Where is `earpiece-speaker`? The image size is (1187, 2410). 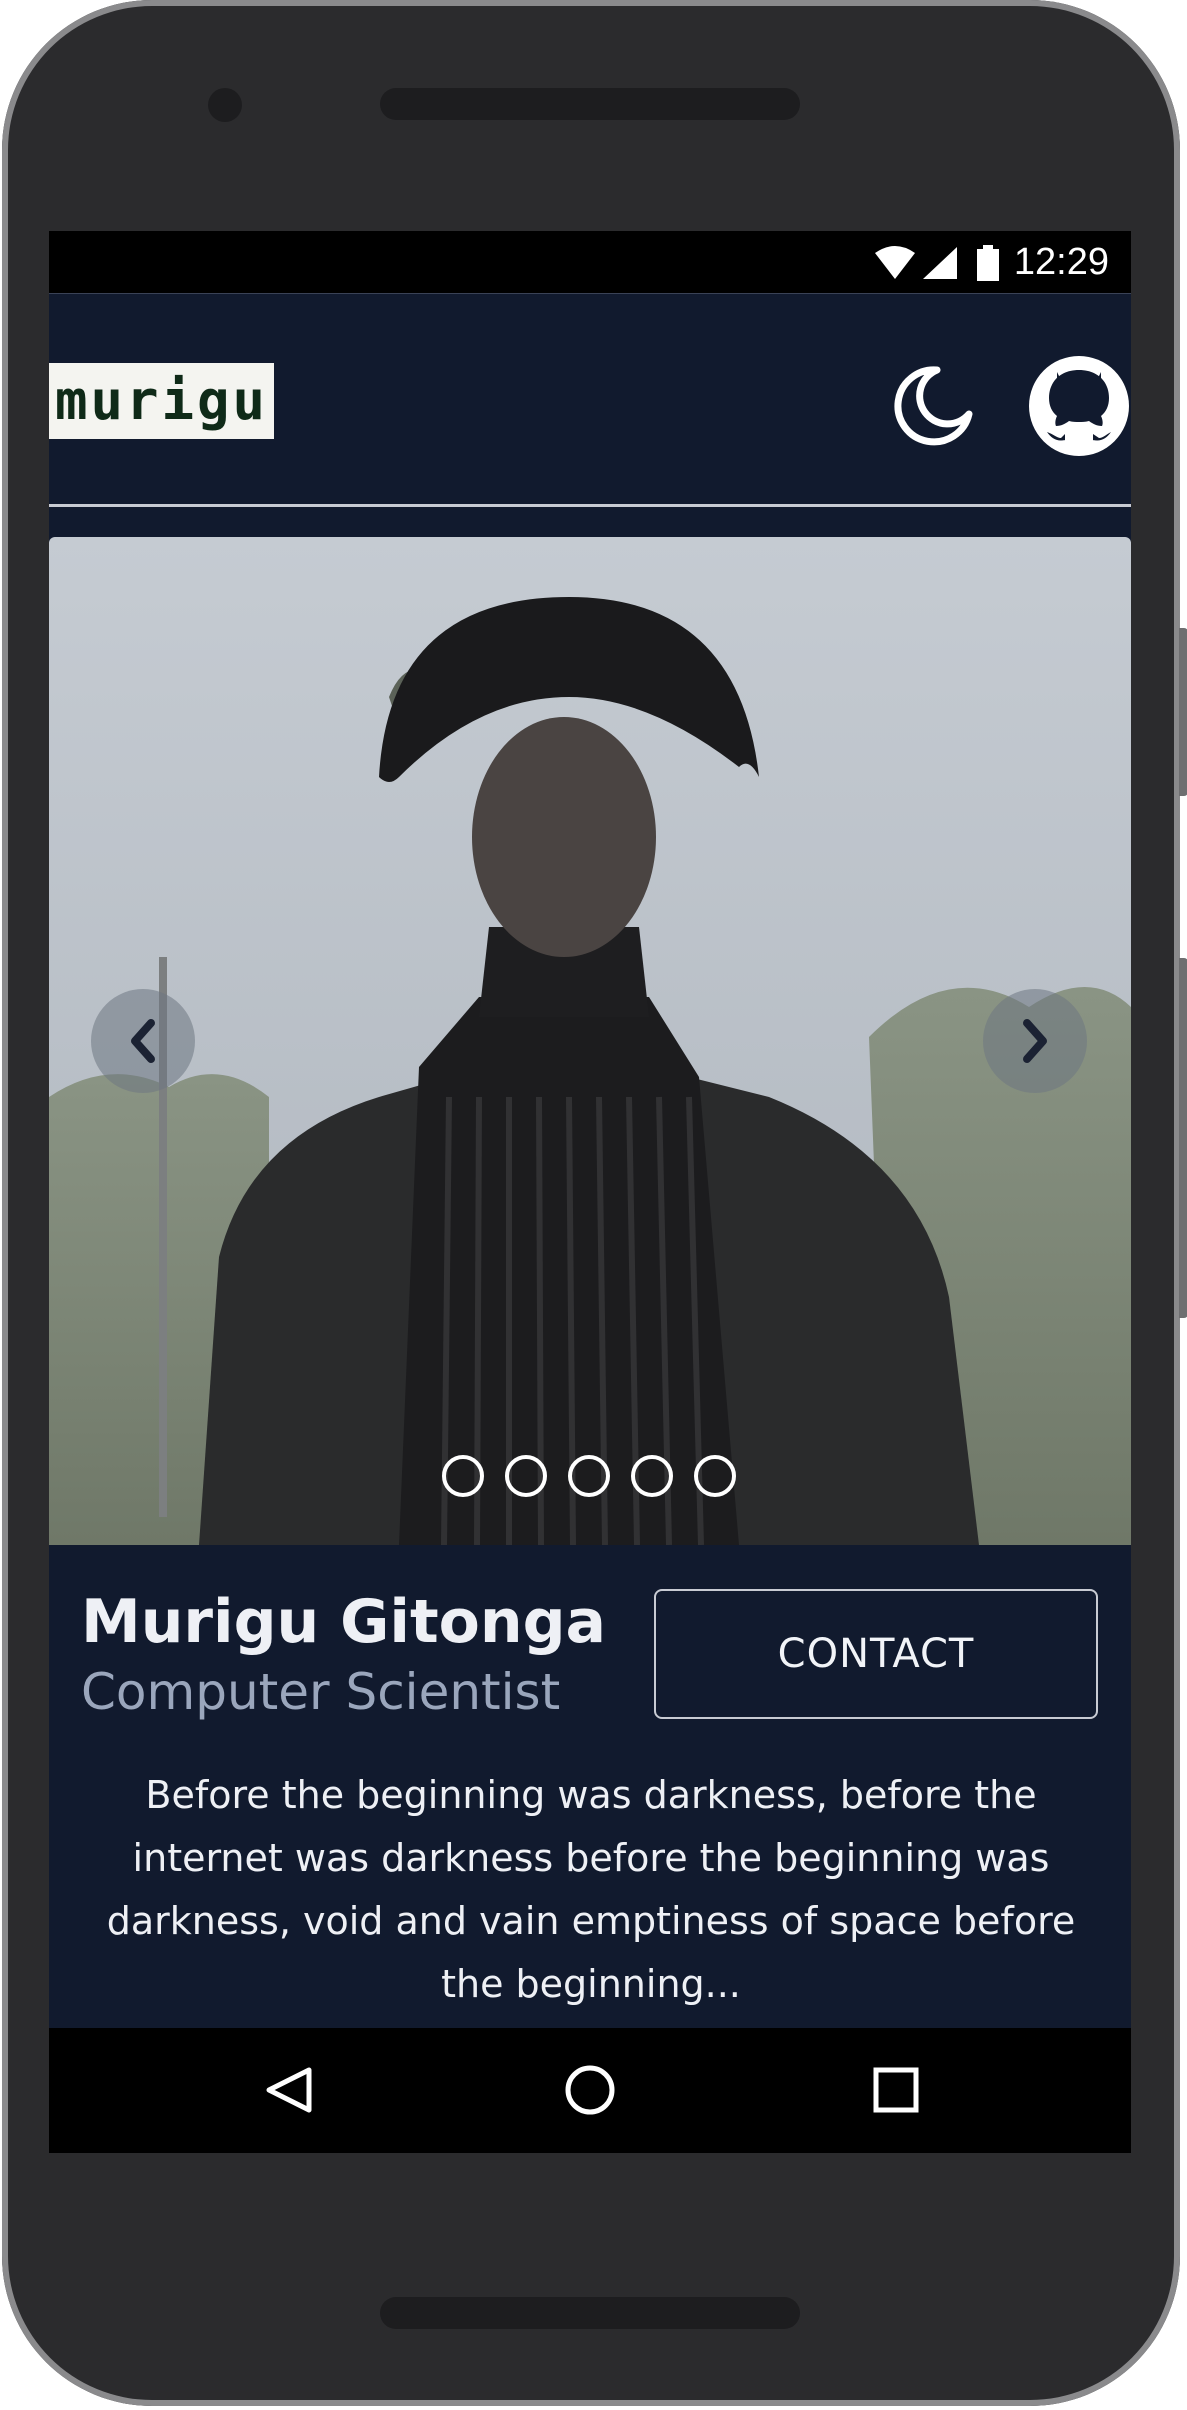 earpiece-speaker is located at coordinates (590, 104).